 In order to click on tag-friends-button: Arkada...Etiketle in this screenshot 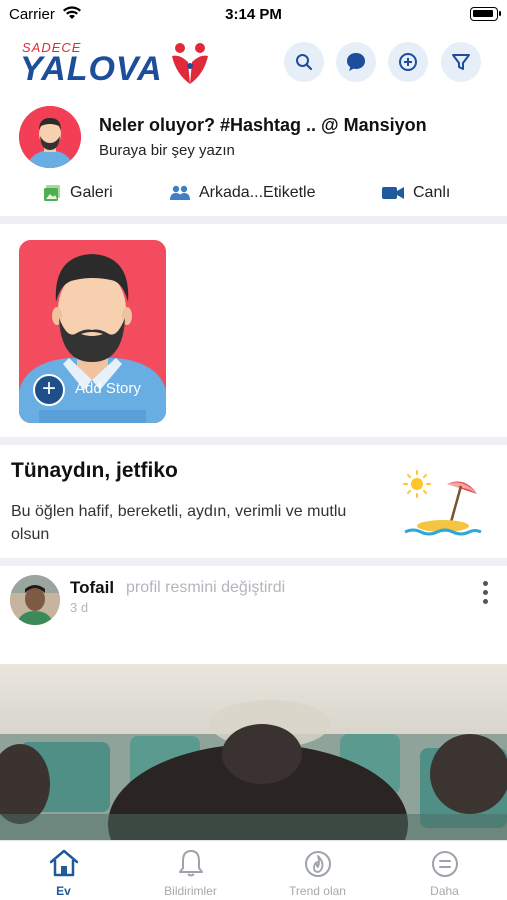, I will do `click(243, 193)`.